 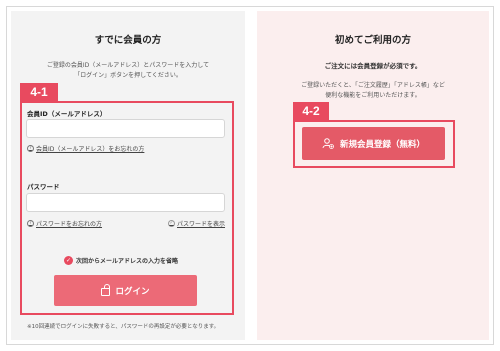 I want to click on step-tag-4-2: 4-2, so click(x=311, y=111).